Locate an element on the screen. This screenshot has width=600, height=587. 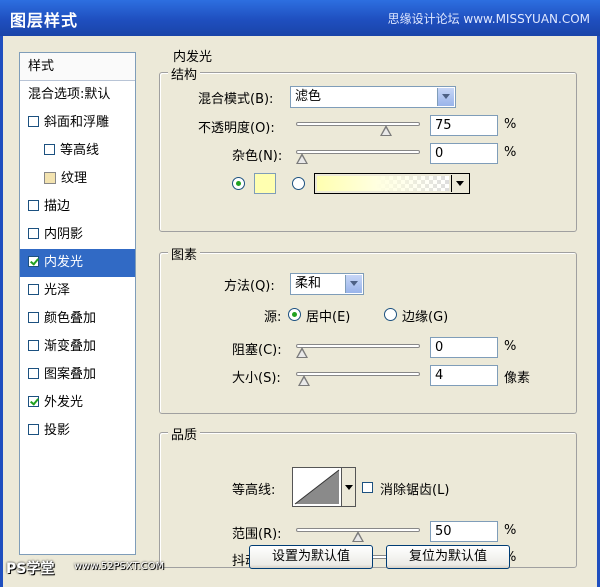
style-list-item: 图案叠加 is located at coordinates (77, 375).